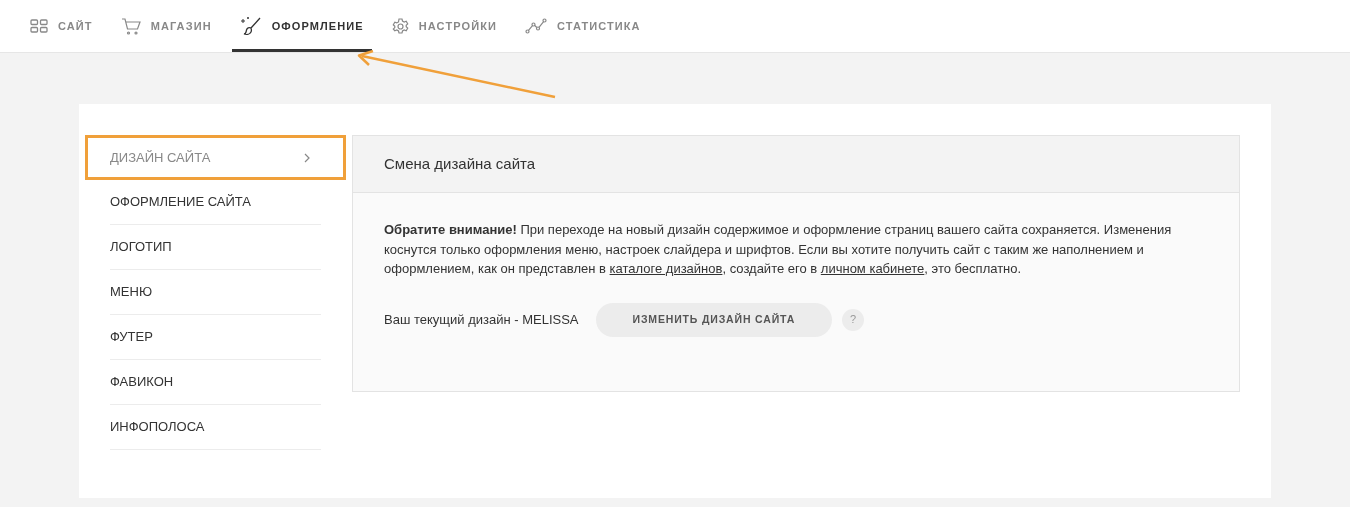 This screenshot has height=507, width=1350. Describe the element at coordinates (61, 26) in the screenshot. I see `nav-tab: САЙТ` at that location.